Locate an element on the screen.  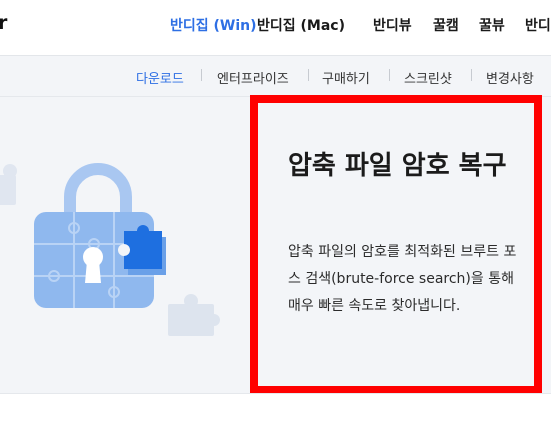
nav-item-bandi-more: 반디 is located at coordinates (538, 25).